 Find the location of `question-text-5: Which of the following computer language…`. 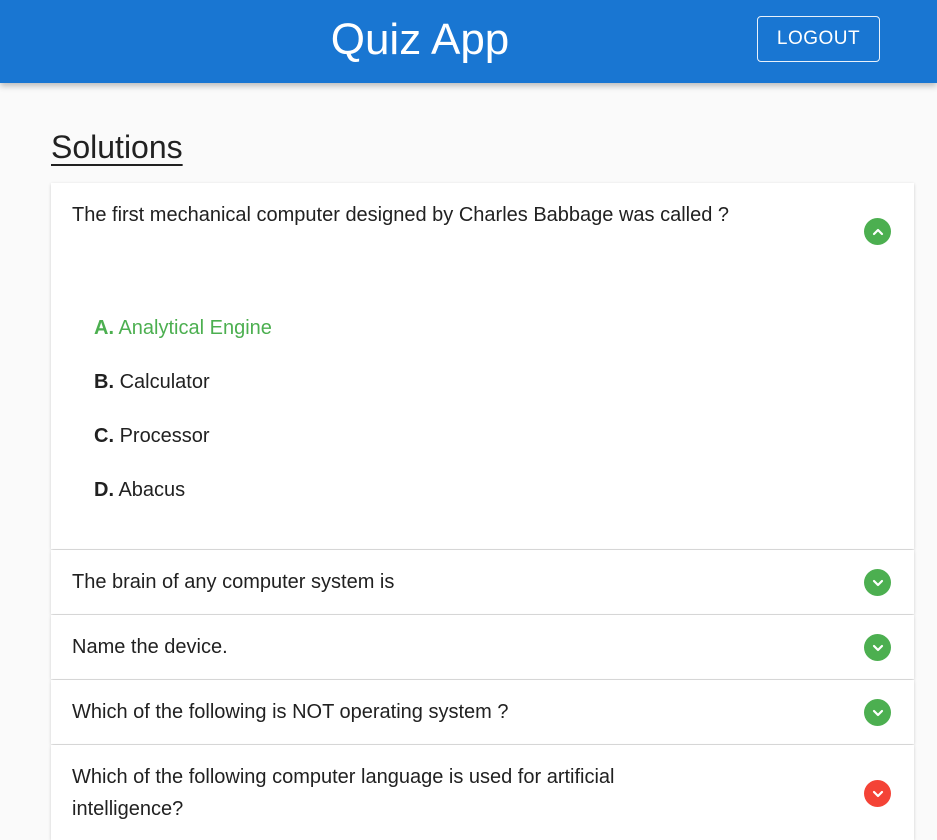

question-text-5: Which of the following computer language… is located at coordinates (343, 793).